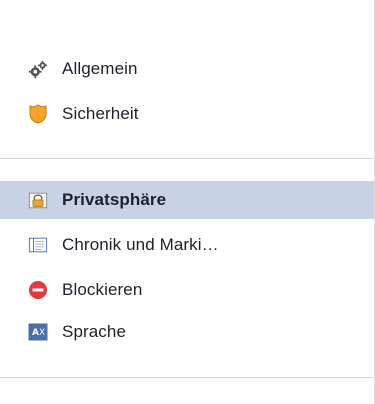 This screenshot has width=375, height=404. What do you see at coordinates (187, 200) in the screenshot?
I see `menu-item-privacy: Privatsphäre` at bounding box center [187, 200].